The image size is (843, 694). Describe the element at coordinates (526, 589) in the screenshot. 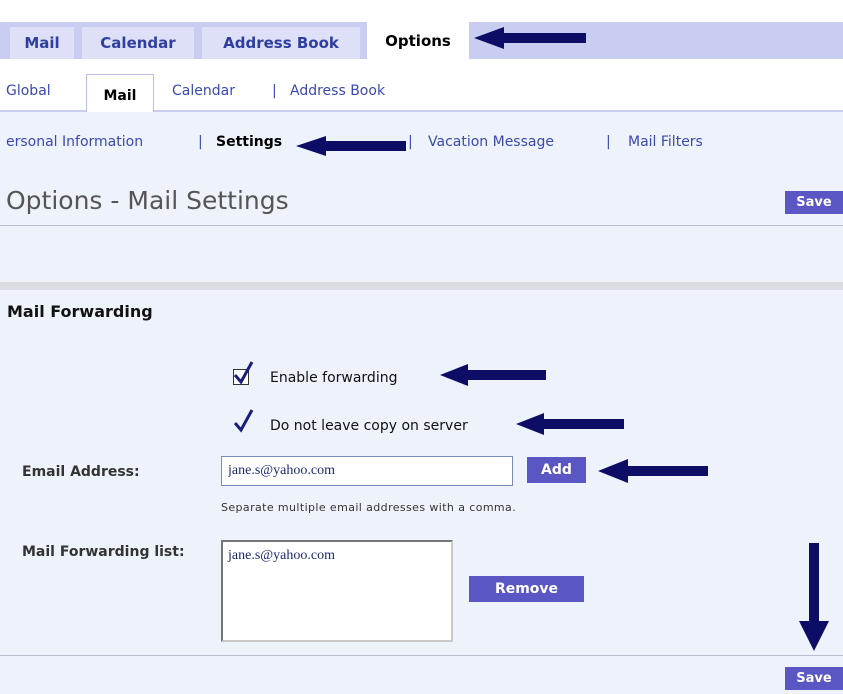

I see `remove-button: Remove` at that location.